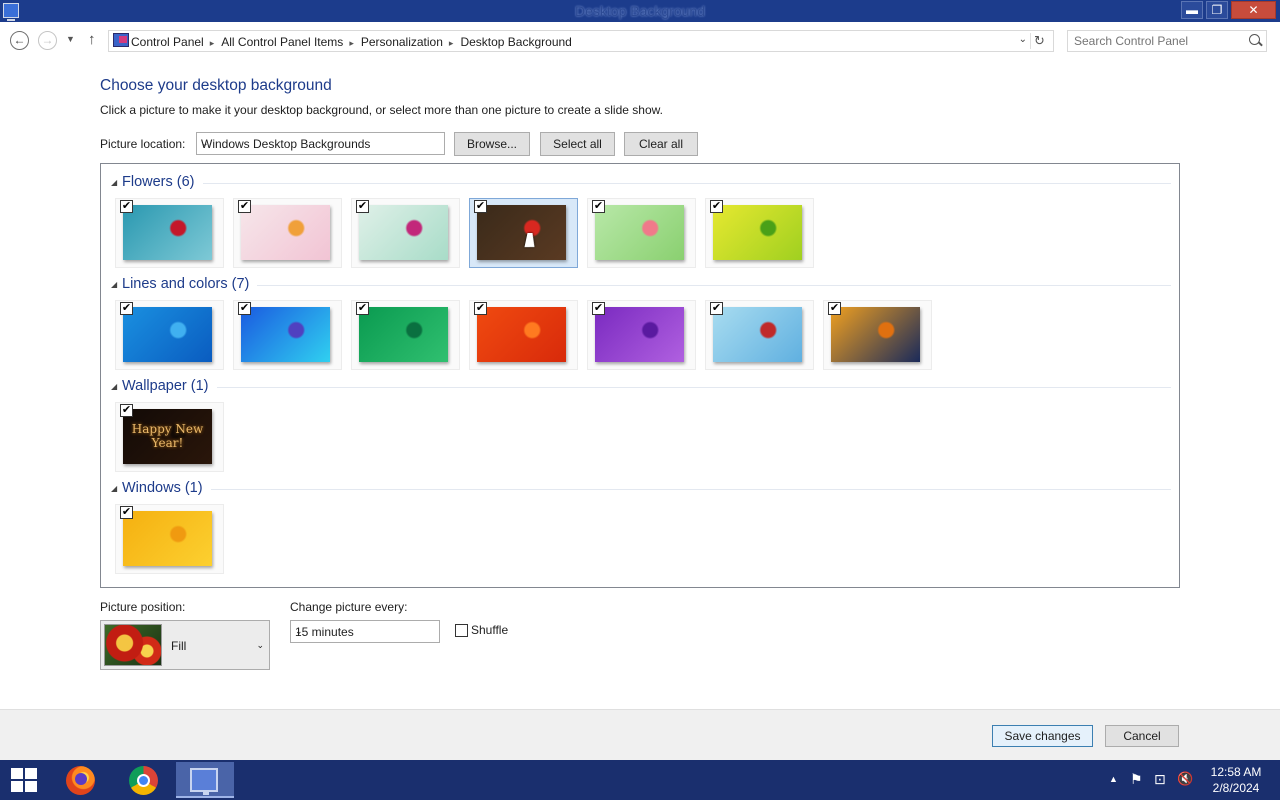 The image size is (1280, 800). Describe the element at coordinates (1039, 41) in the screenshot. I see `refresh-icon: ↻` at that location.